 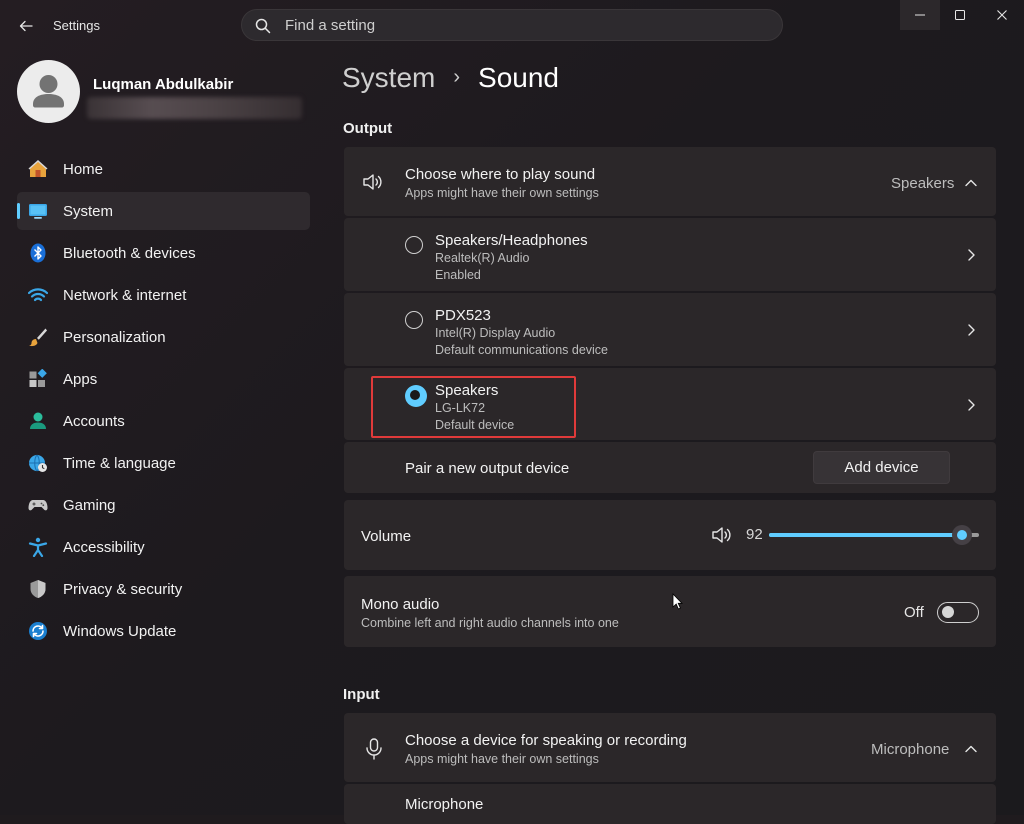 I want to click on device-driver: Intel(R) Display Audio, so click(x=495, y=333).